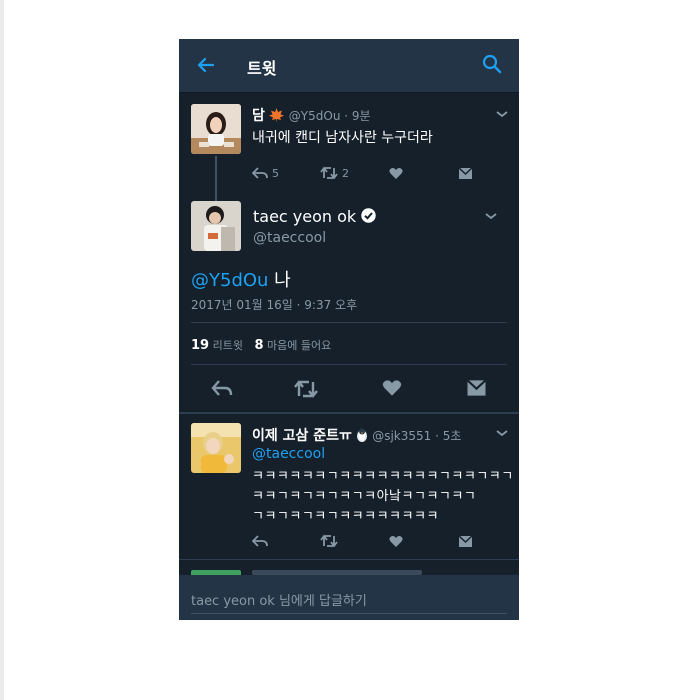 The width and height of the screenshot is (692, 700). I want to click on like-stat: 8 마음에 들어요, so click(293, 345).